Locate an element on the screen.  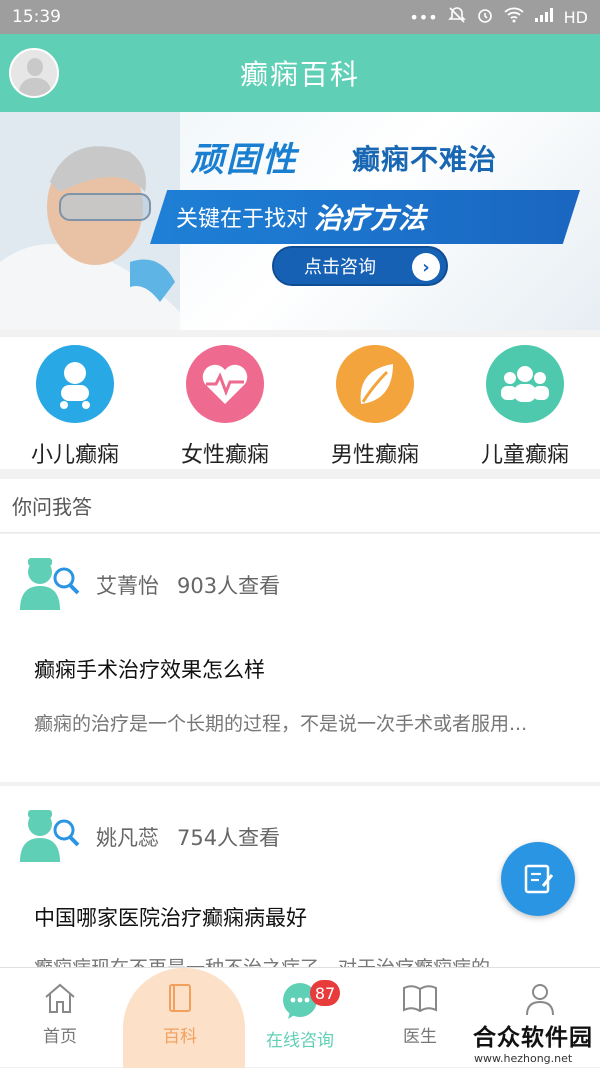
category-label: 女性癫痫 is located at coordinates (224, 455).